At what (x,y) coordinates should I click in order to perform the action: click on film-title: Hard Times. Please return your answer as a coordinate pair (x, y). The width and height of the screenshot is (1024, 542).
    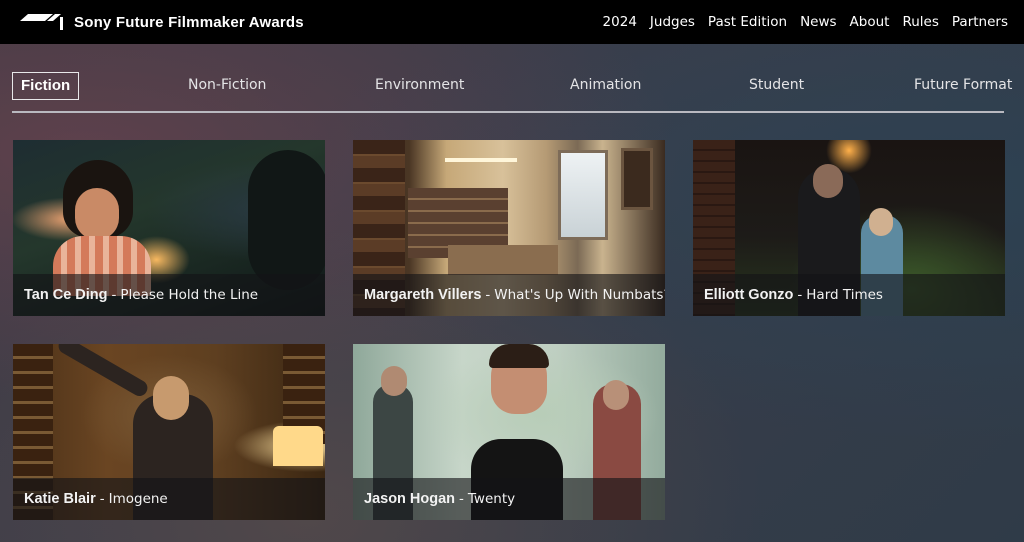
    Looking at the image, I should click on (844, 295).